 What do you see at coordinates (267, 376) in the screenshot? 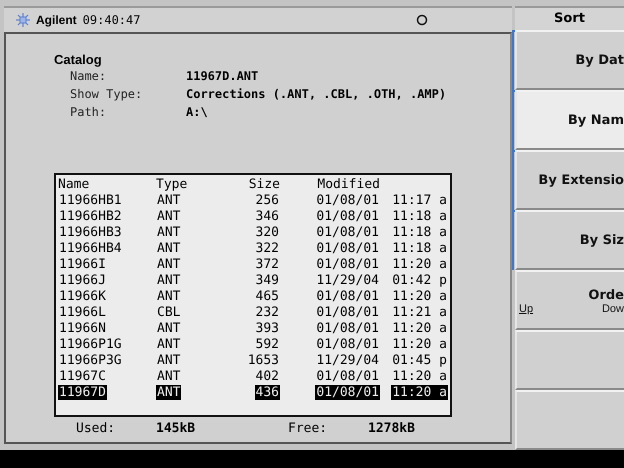
I see `table-cell: 402` at bounding box center [267, 376].